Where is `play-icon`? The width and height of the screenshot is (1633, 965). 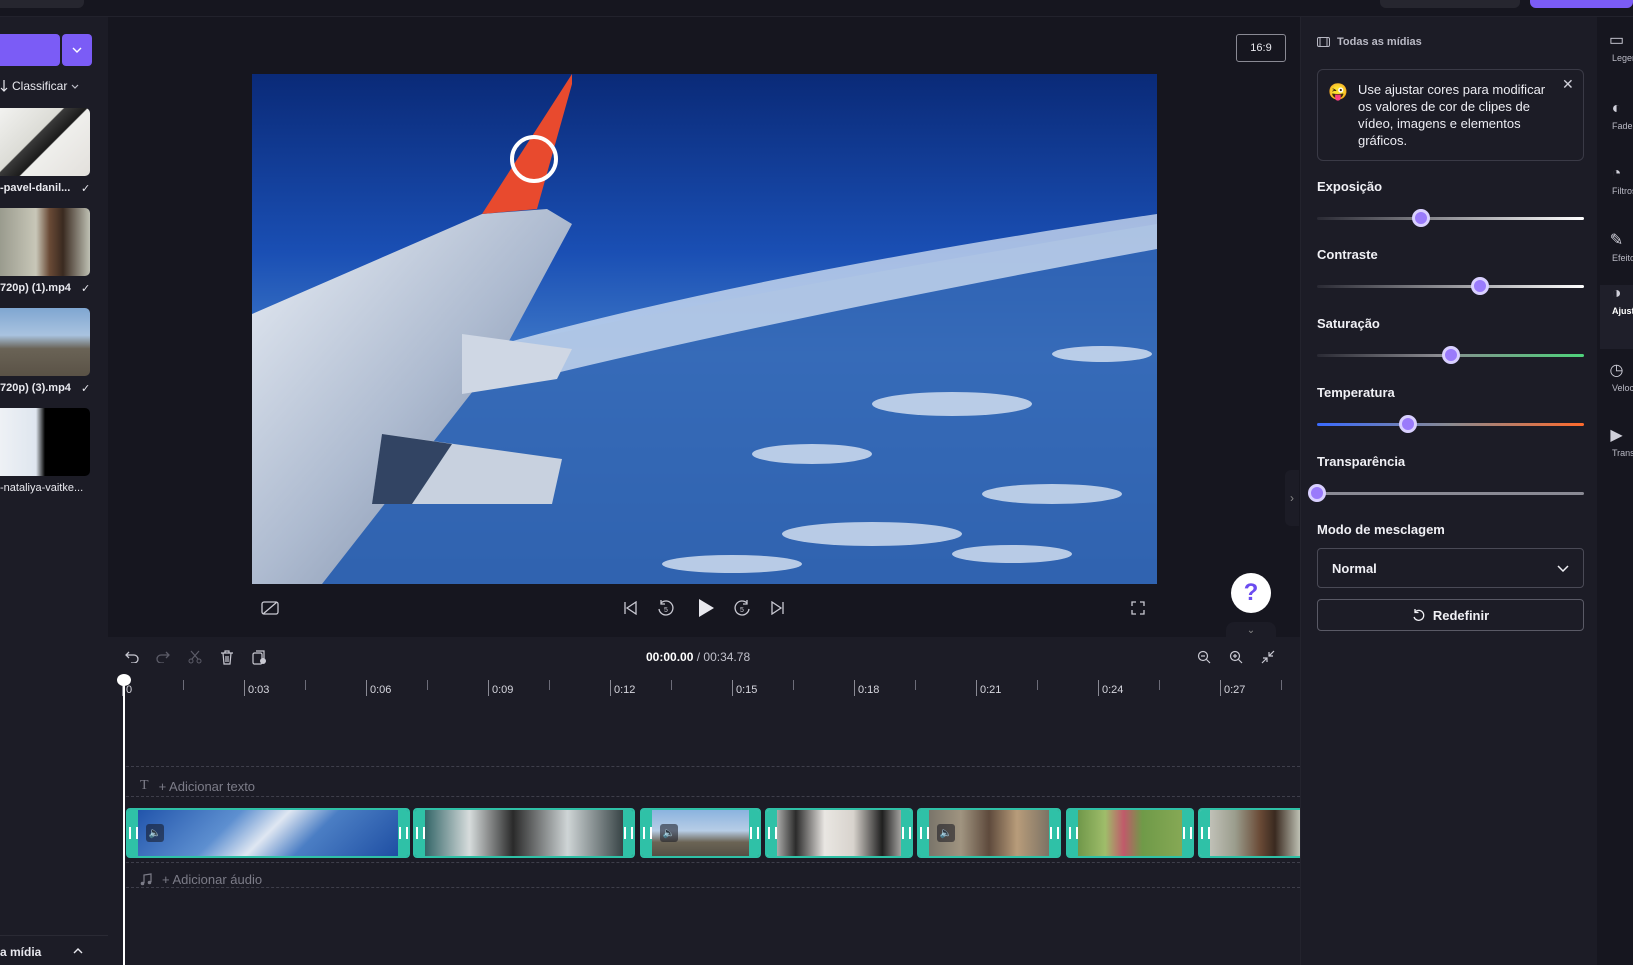 play-icon is located at coordinates (706, 608).